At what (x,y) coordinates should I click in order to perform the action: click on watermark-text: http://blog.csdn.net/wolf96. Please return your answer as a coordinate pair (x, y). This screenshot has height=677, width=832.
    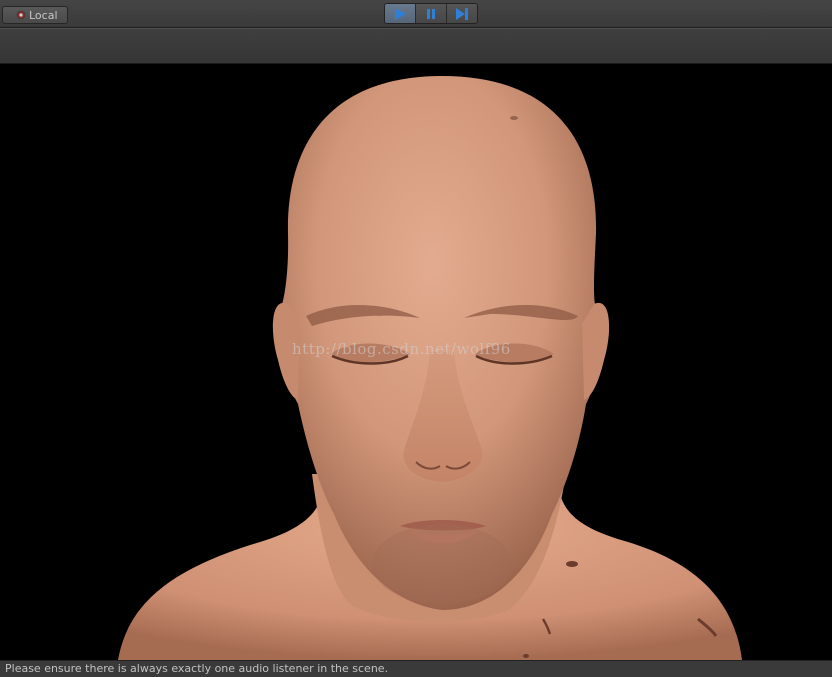
    Looking at the image, I should click on (401, 349).